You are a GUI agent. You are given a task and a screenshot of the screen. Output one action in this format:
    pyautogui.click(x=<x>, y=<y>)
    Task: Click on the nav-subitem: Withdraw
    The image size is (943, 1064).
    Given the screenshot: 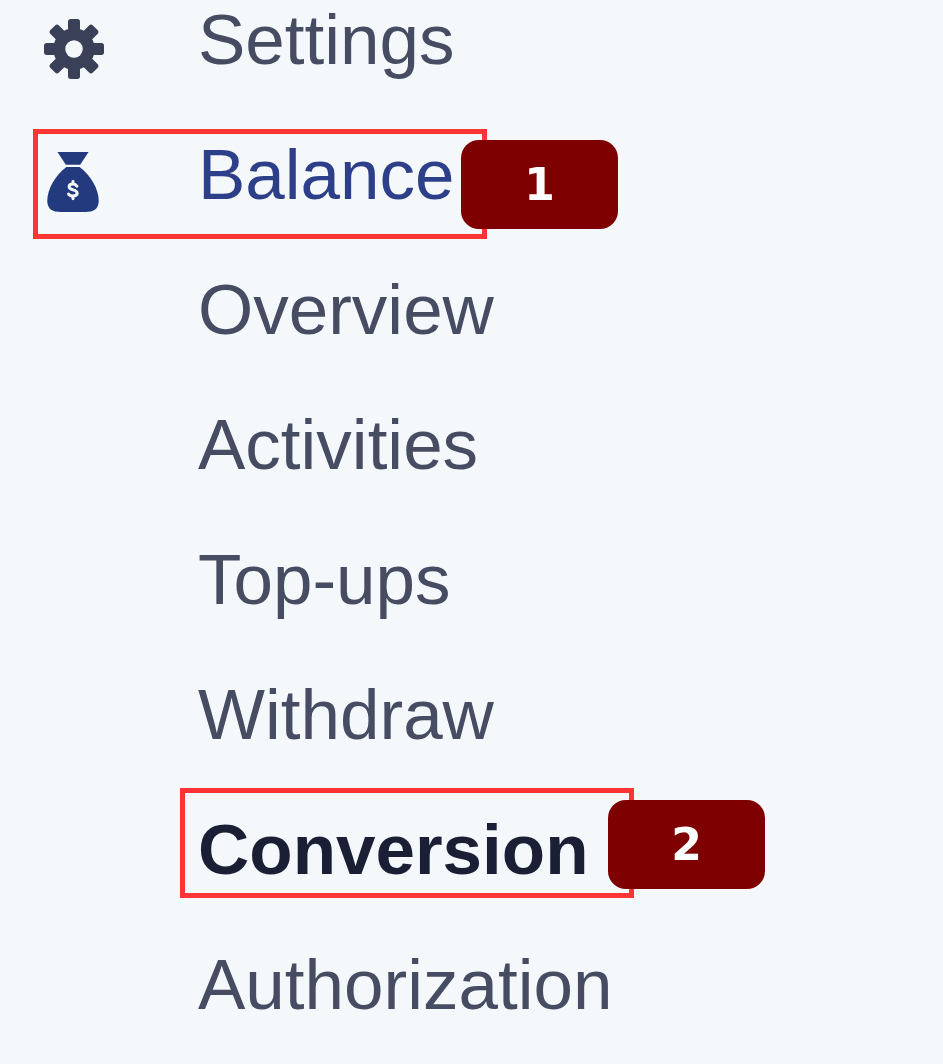 What is the action you would take?
    pyautogui.click(x=346, y=714)
    